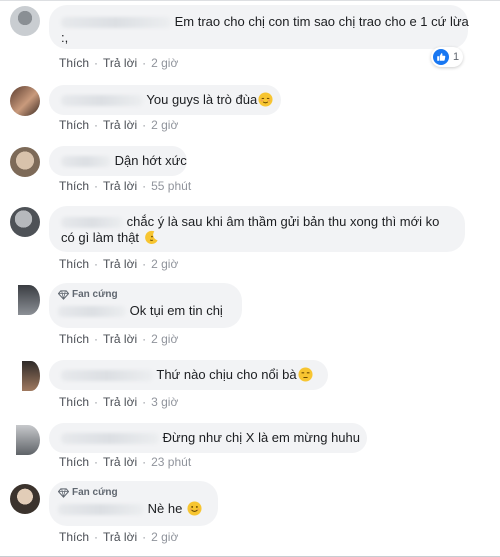 Image resolution: width=500 pixels, height=557 pixels. Describe the element at coordinates (151, 237) in the screenshot. I see `crescent-moon-face-icon` at that location.